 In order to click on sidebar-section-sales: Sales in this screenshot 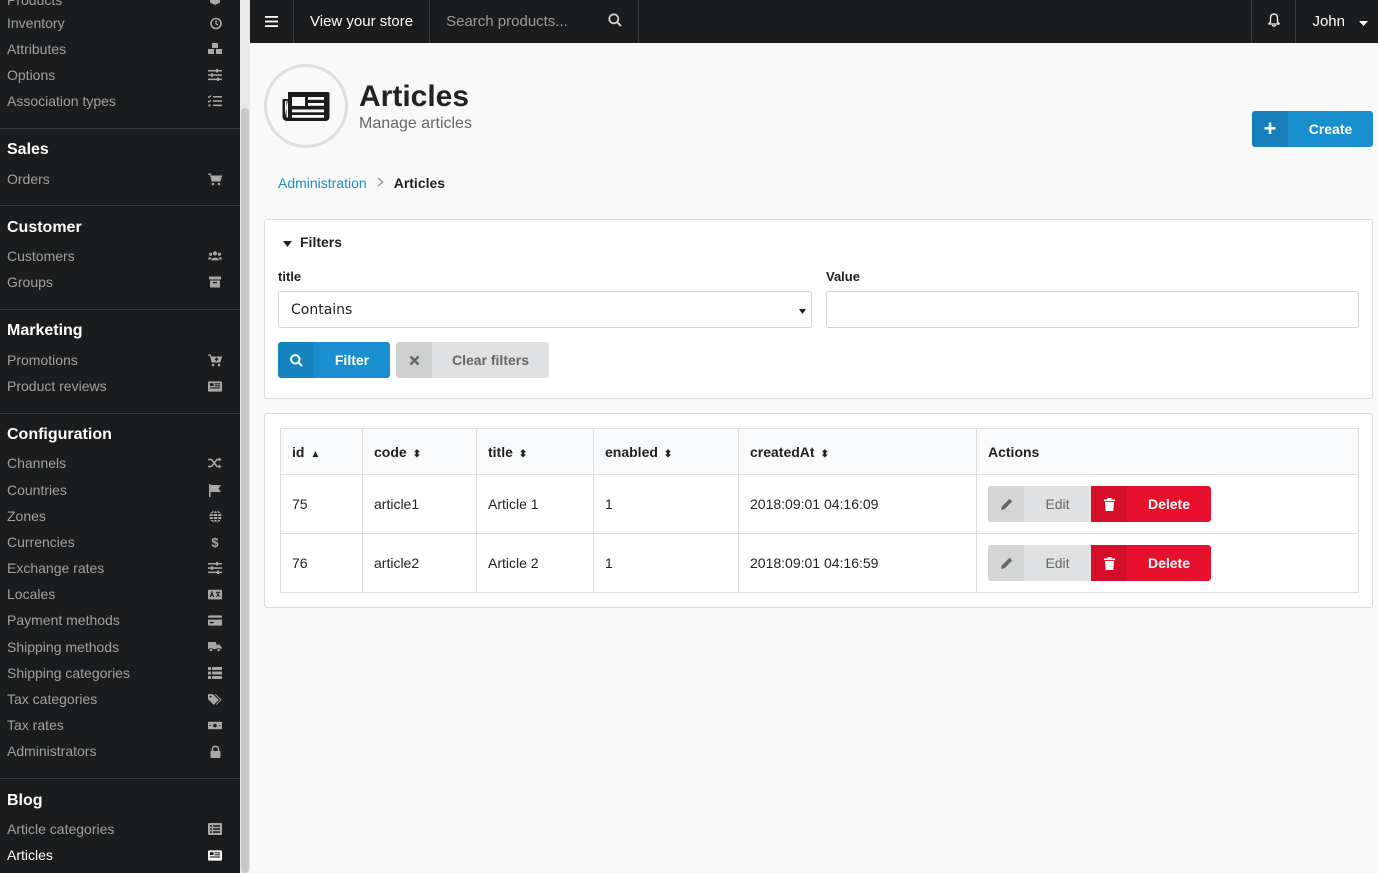, I will do `click(28, 149)`.